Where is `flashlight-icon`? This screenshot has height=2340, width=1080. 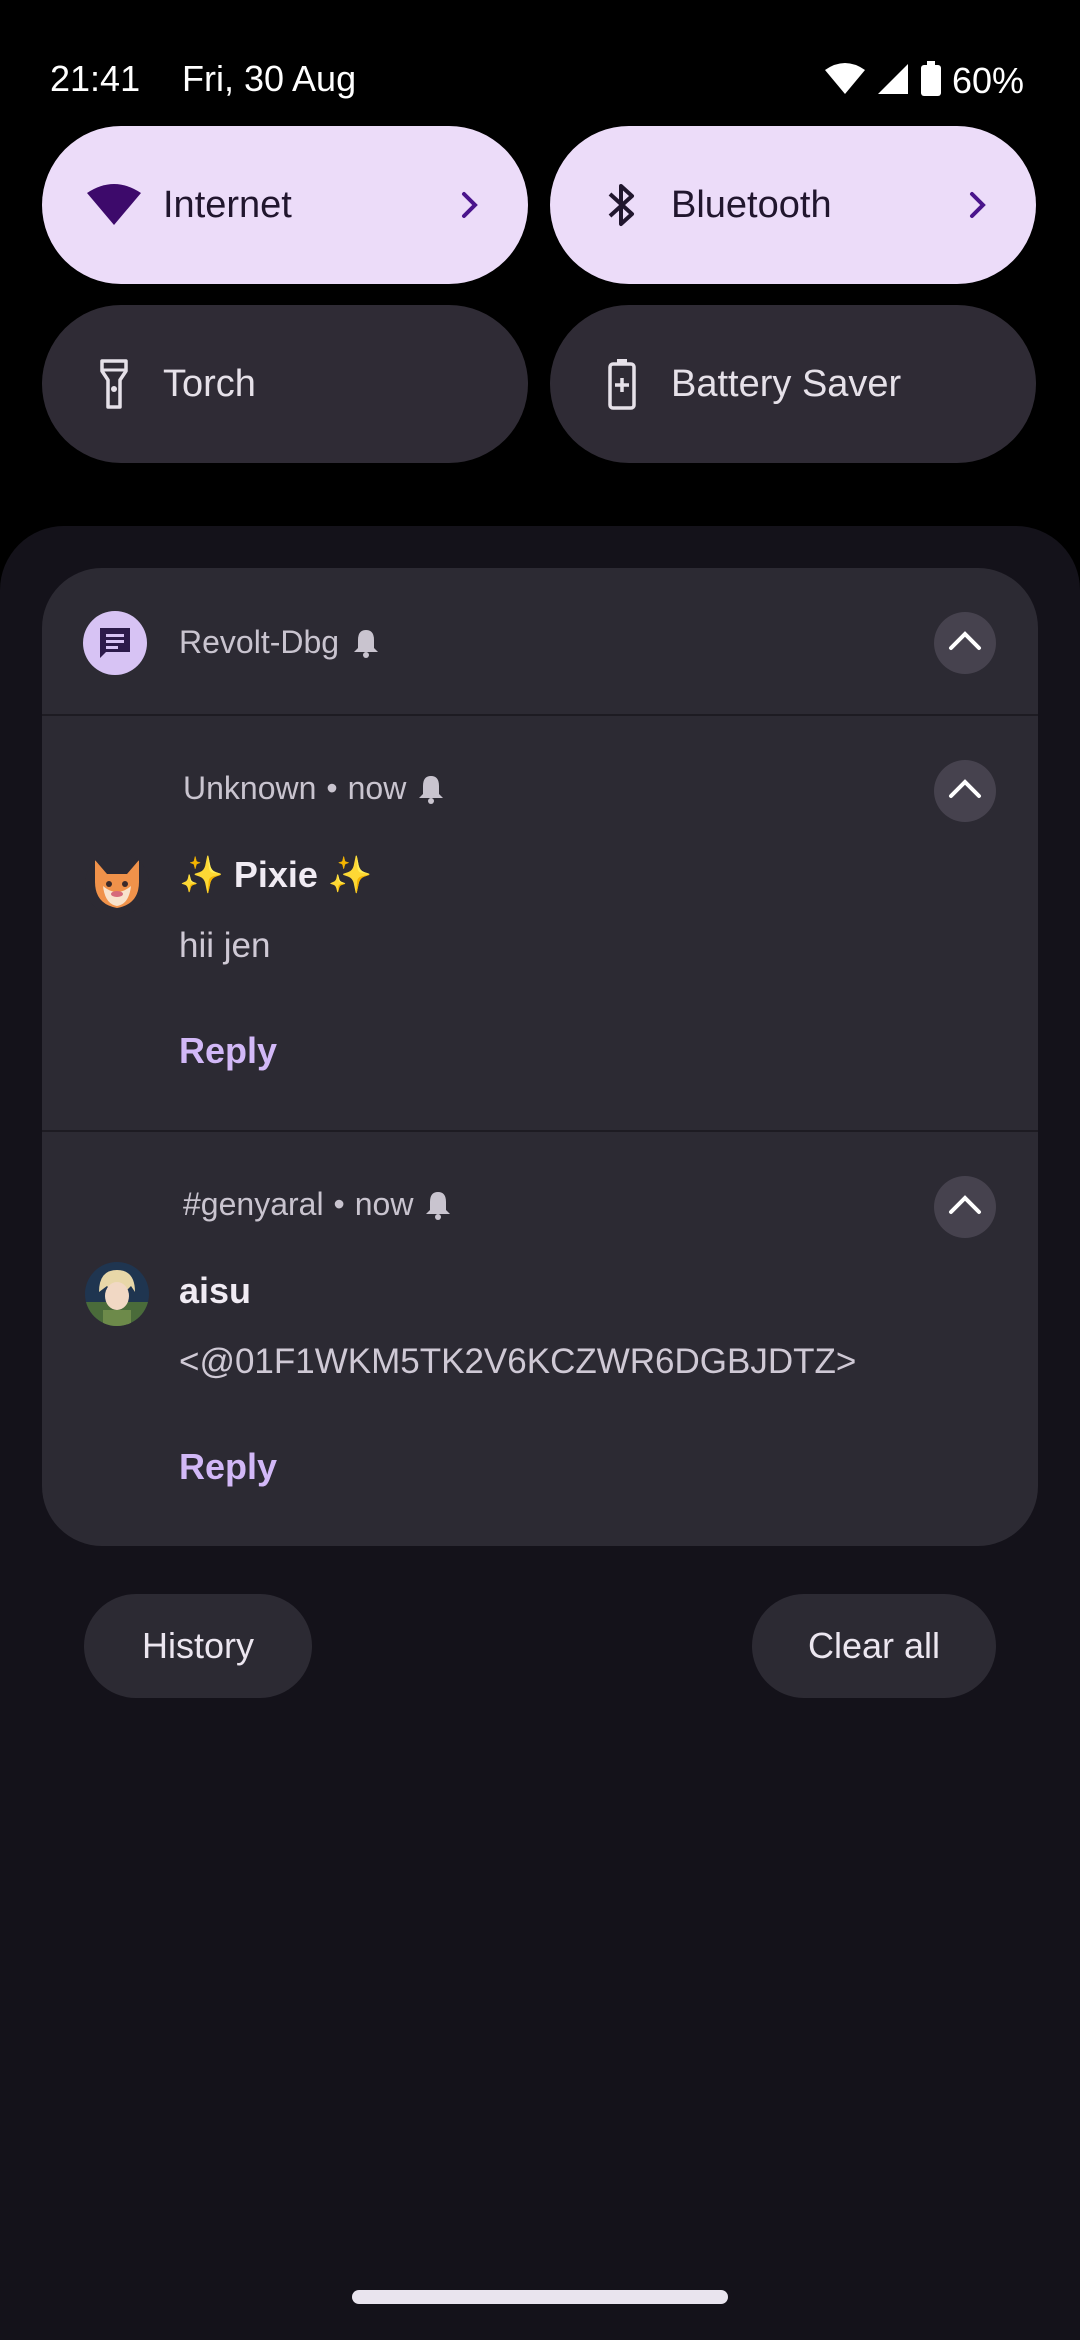 flashlight-icon is located at coordinates (114, 384).